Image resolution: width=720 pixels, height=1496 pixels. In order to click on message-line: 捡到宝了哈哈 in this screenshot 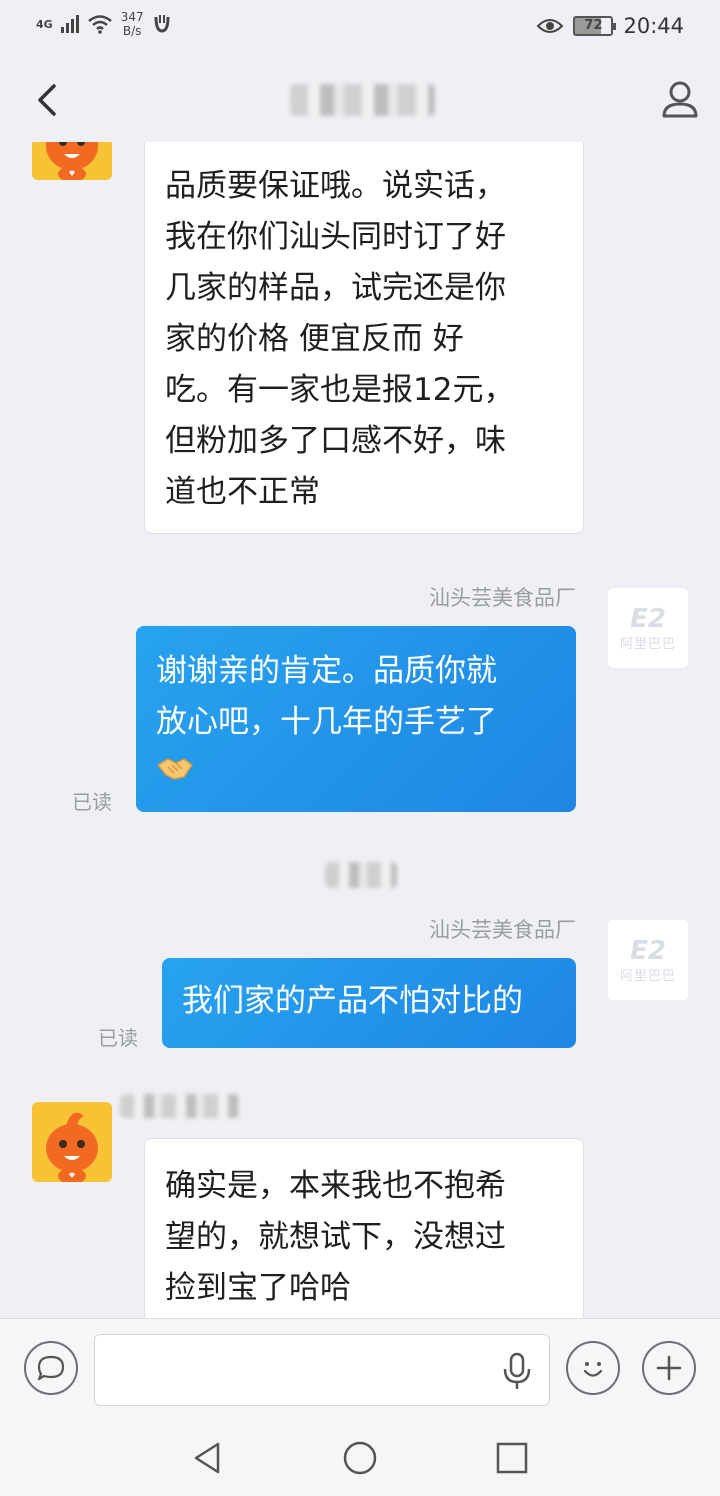, I will do `click(258, 1288)`.